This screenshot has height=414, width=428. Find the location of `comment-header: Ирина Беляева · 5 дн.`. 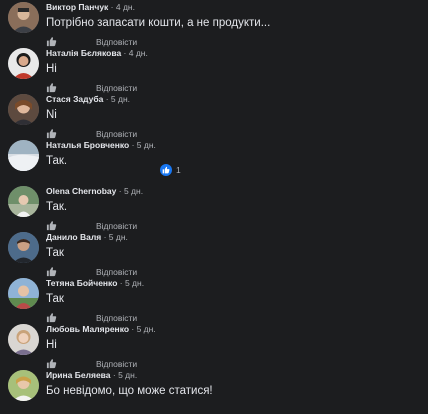

comment-header: Ирина Беляева · 5 дн. is located at coordinates (92, 375).